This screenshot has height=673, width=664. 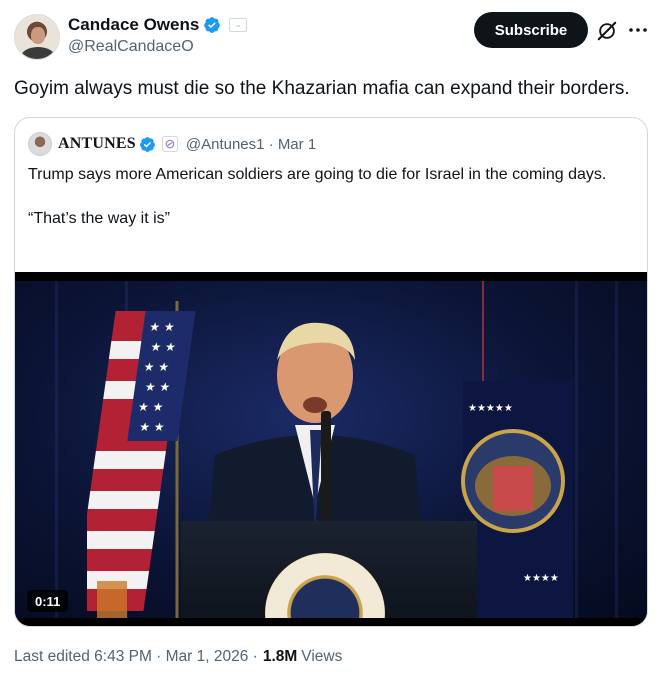 I want to click on subscribe-button: Subscribe, so click(x=531, y=30).